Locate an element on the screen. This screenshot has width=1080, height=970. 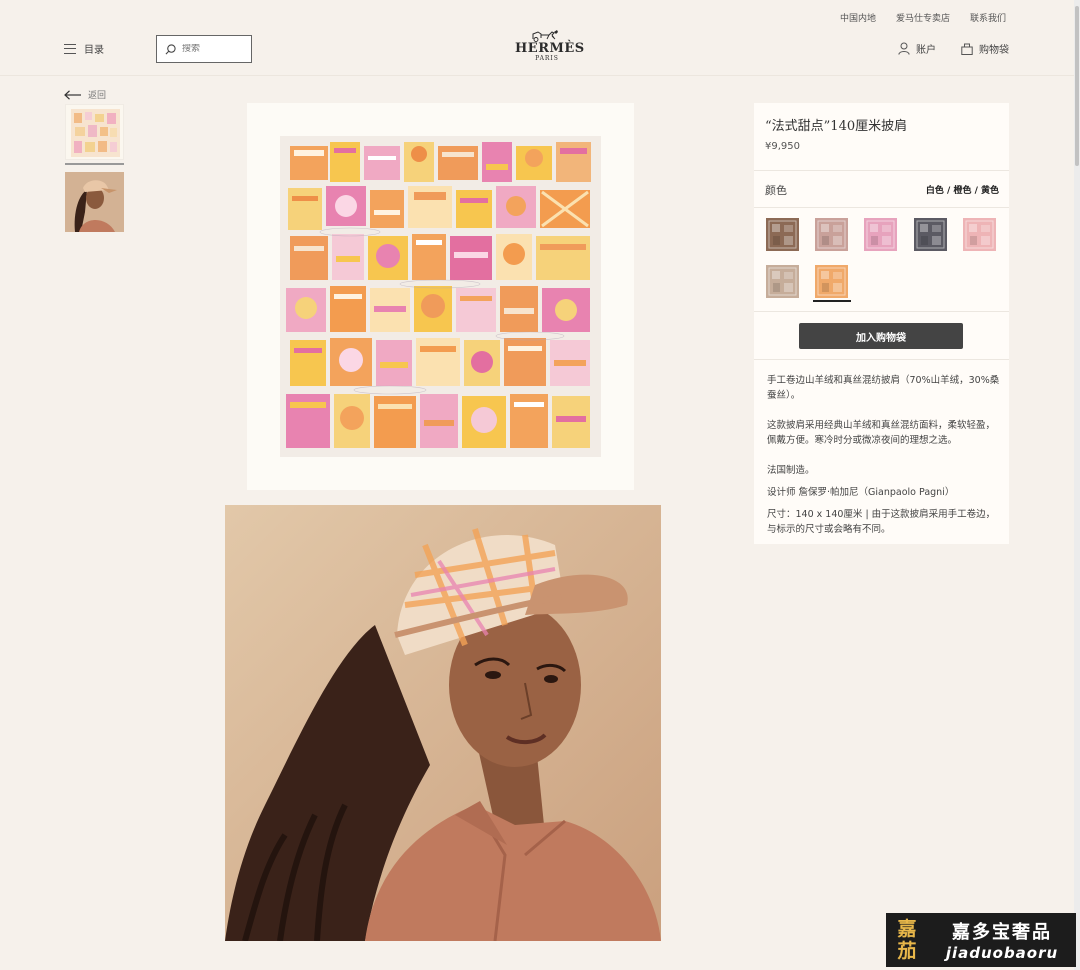
thumbnail-scarf is located at coordinates (94, 132).